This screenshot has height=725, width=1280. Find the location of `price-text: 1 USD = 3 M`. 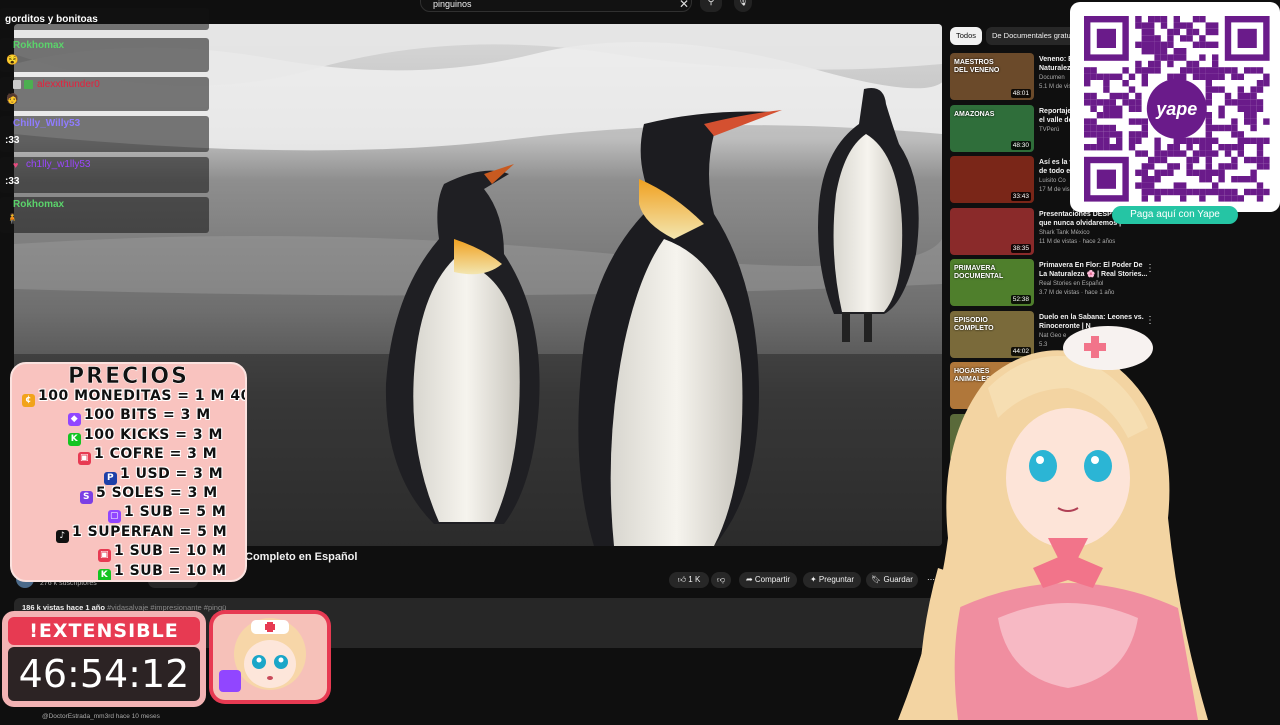

price-text: 1 USD = 3 M is located at coordinates (172, 473).